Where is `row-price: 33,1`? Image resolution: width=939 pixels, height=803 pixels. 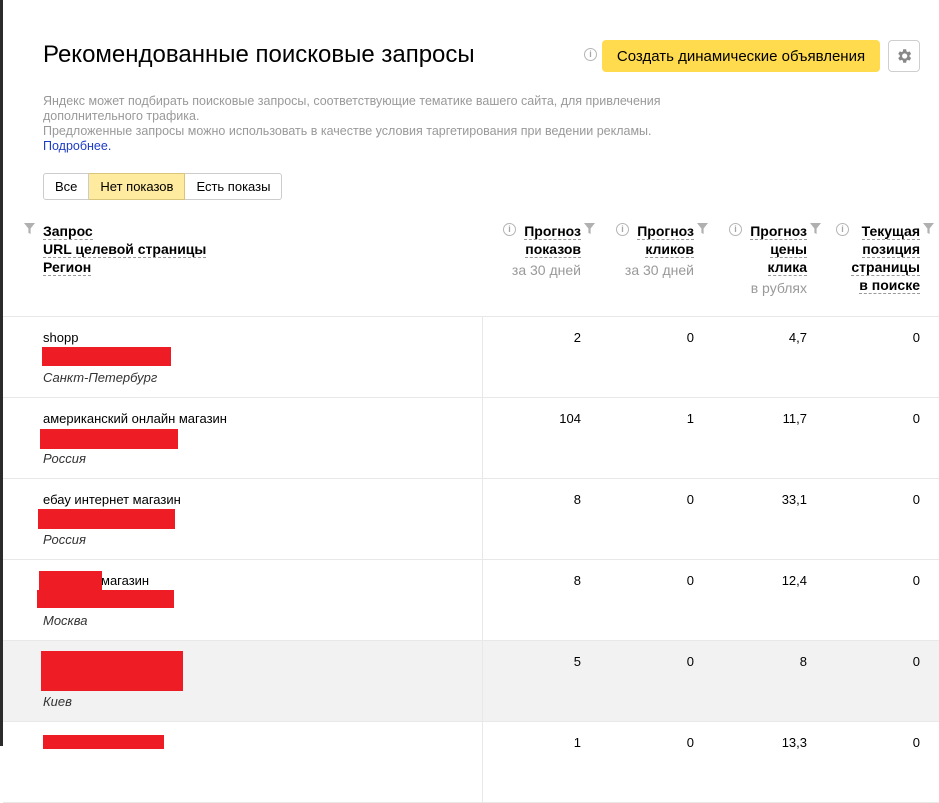
row-price: 33,1 is located at coordinates (794, 499).